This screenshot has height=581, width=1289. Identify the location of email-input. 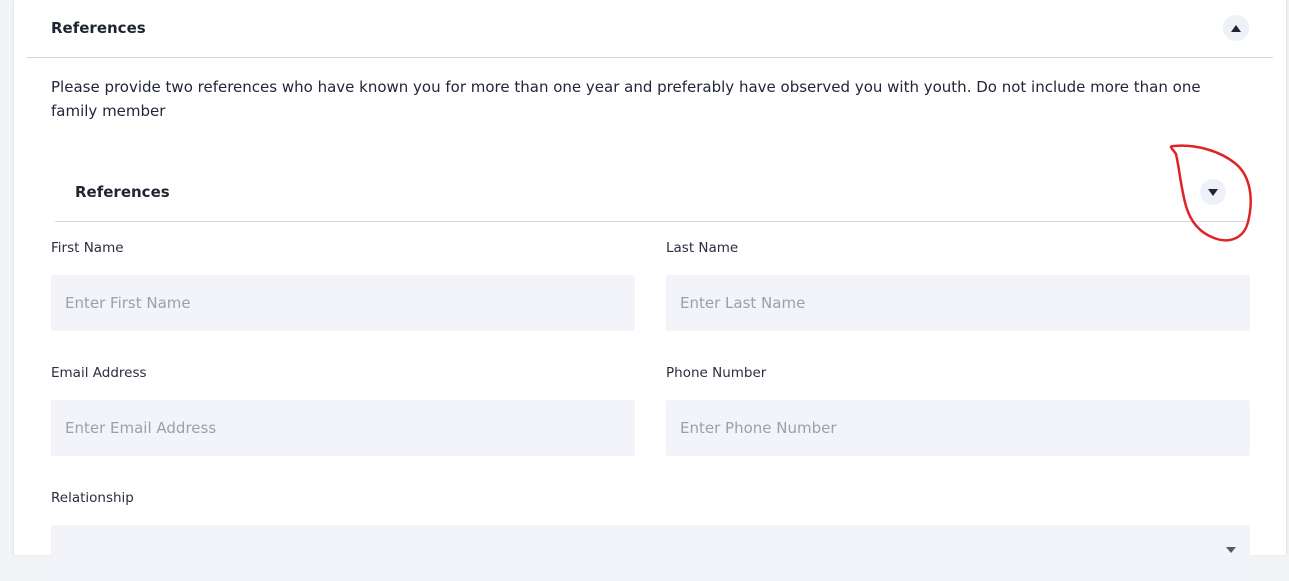
(343, 428).